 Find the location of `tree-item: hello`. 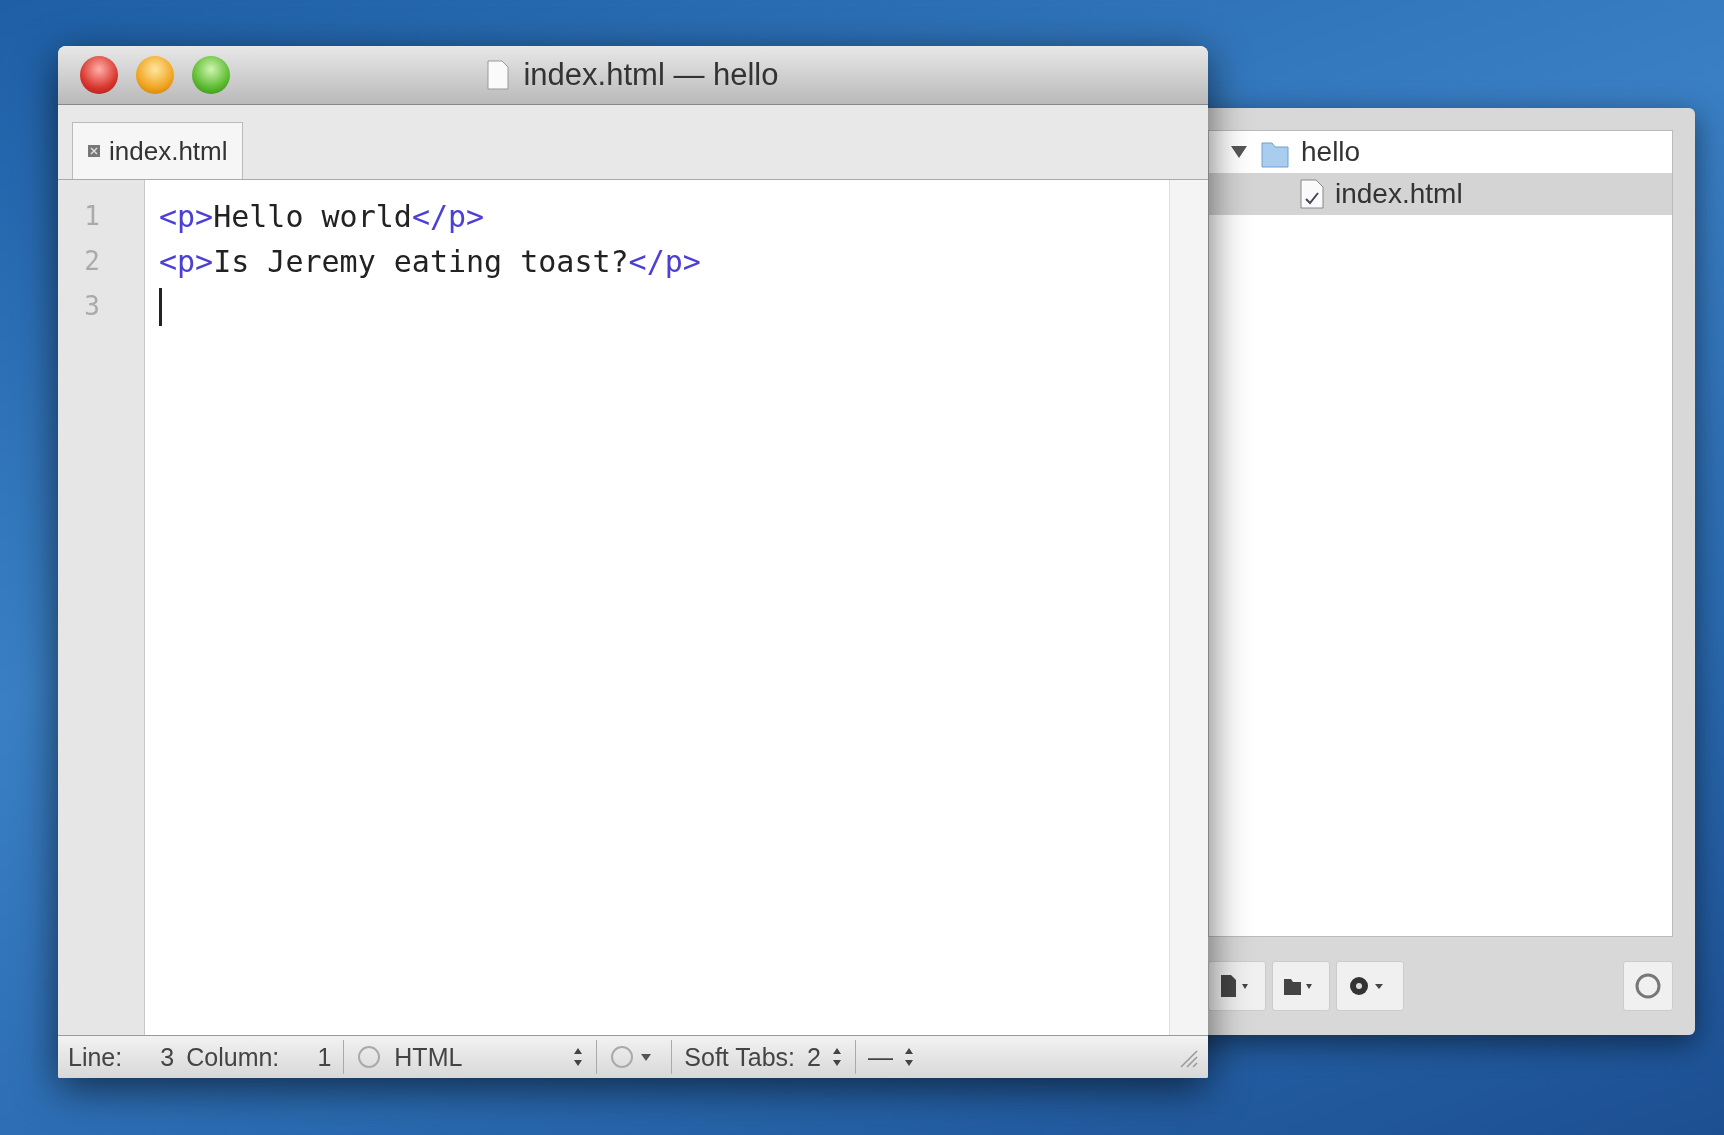

tree-item: hello is located at coordinates (1440, 152).